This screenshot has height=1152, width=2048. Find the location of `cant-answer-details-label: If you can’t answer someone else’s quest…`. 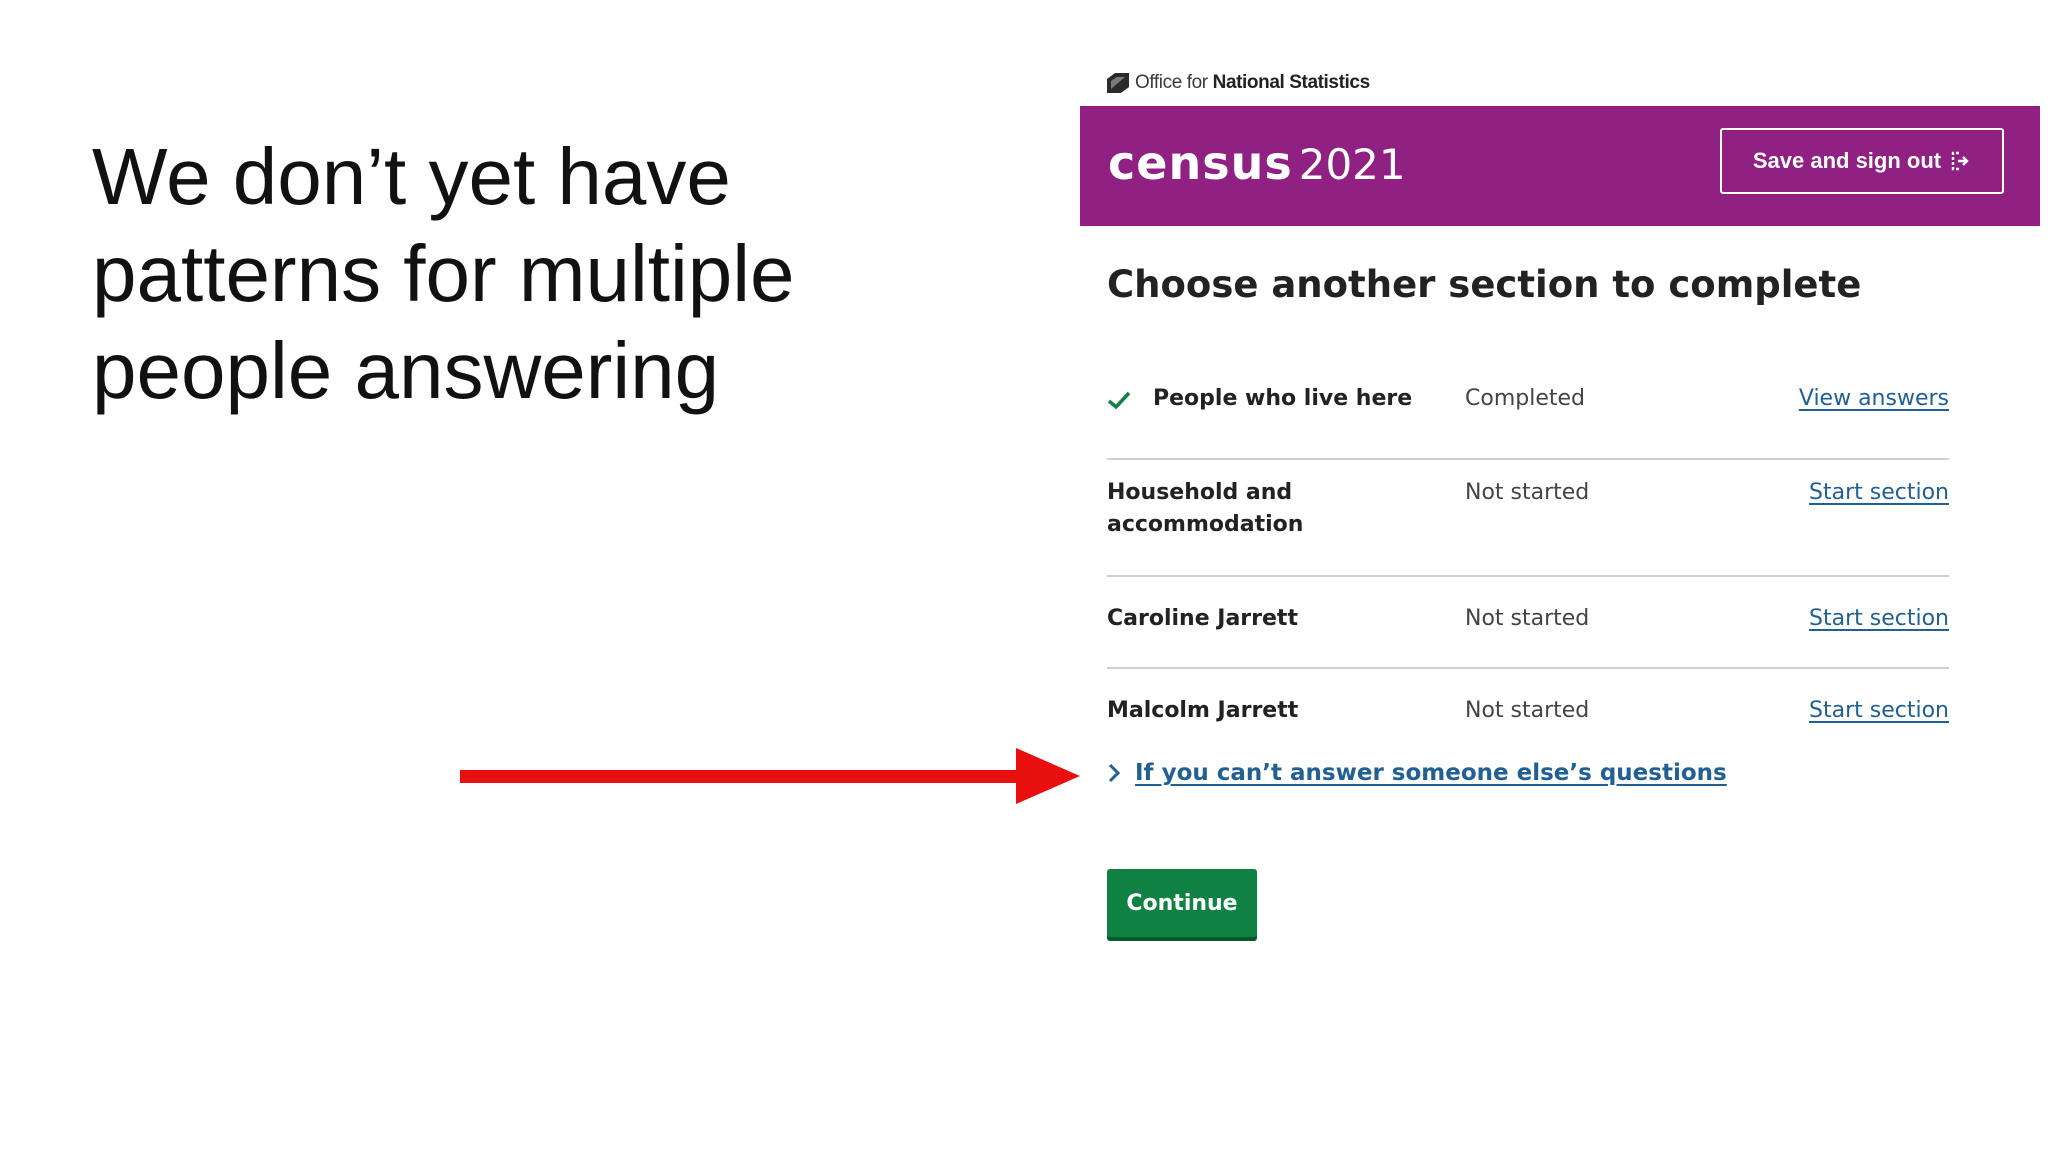

cant-answer-details-label: If you can’t answer someone else’s quest… is located at coordinates (1431, 773).